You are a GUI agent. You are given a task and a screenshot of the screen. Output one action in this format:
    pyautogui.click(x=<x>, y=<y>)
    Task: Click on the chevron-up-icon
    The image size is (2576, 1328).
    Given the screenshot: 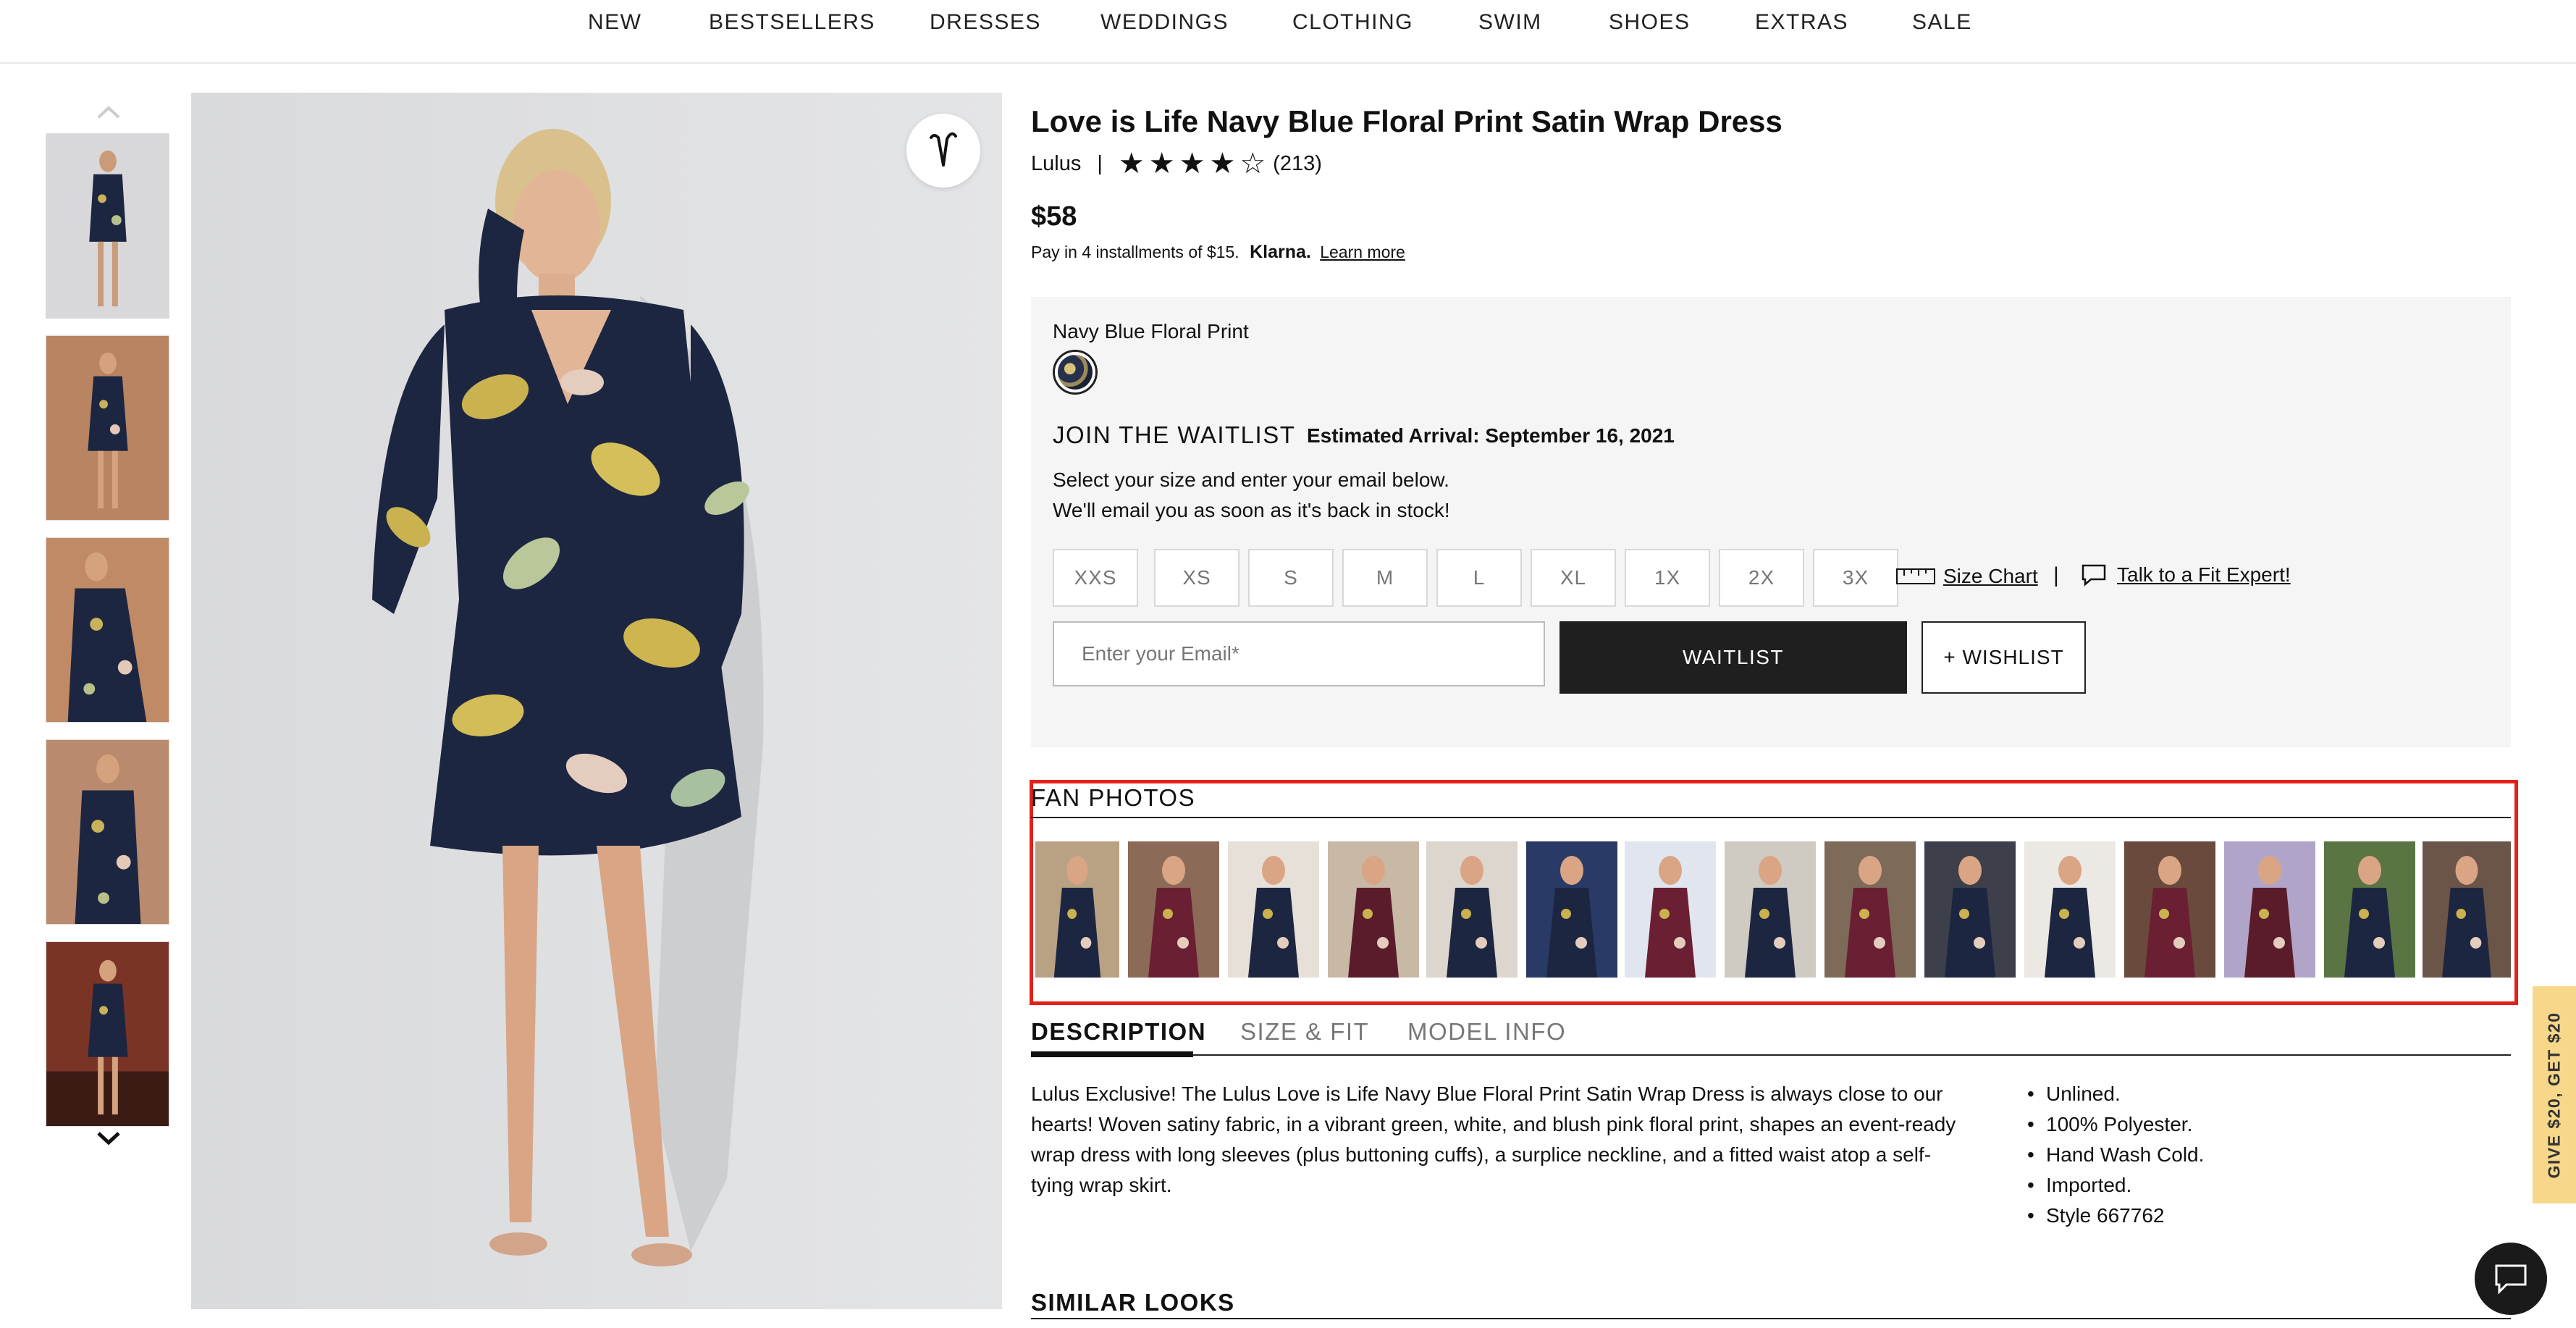 What is the action you would take?
    pyautogui.click(x=108, y=112)
    